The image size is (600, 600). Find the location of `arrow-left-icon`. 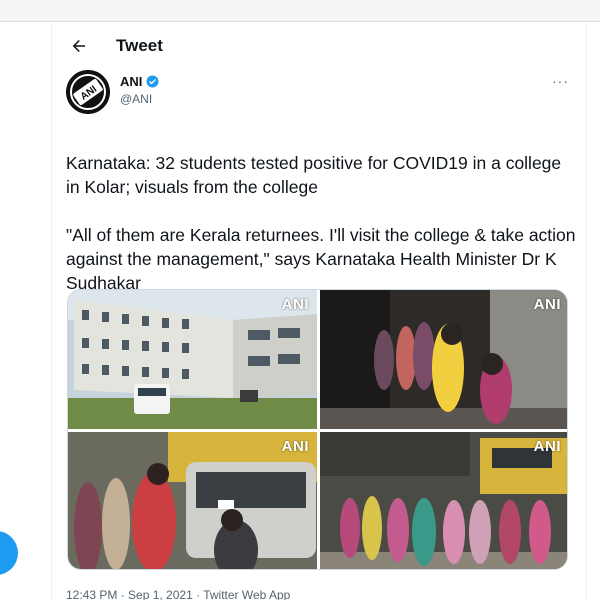

arrow-left-icon is located at coordinates (78, 46).